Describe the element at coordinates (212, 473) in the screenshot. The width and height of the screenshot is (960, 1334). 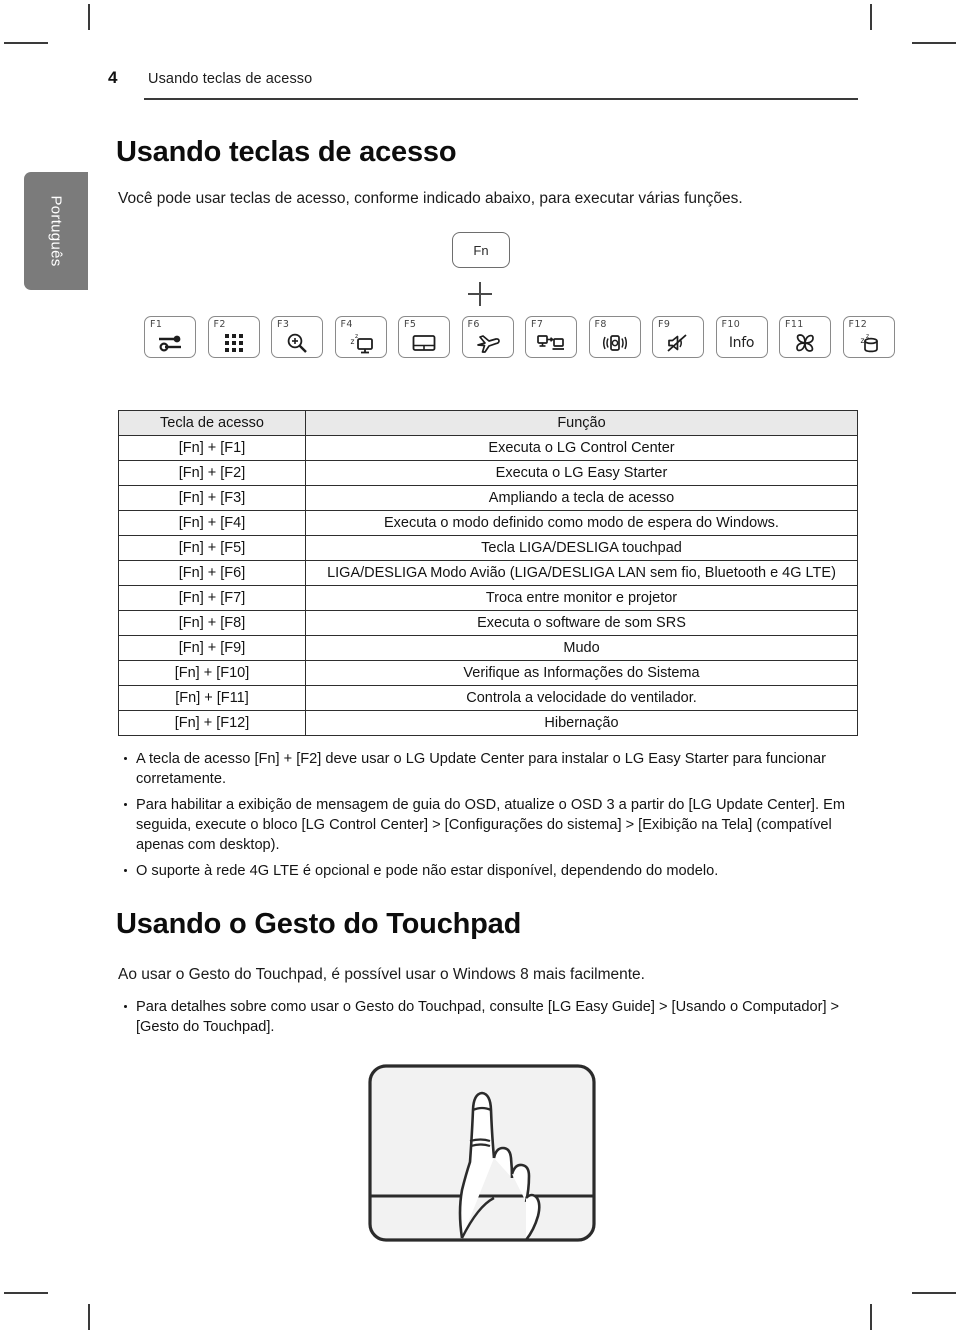
I see `cell-key: [Fn] + [F2]` at that location.